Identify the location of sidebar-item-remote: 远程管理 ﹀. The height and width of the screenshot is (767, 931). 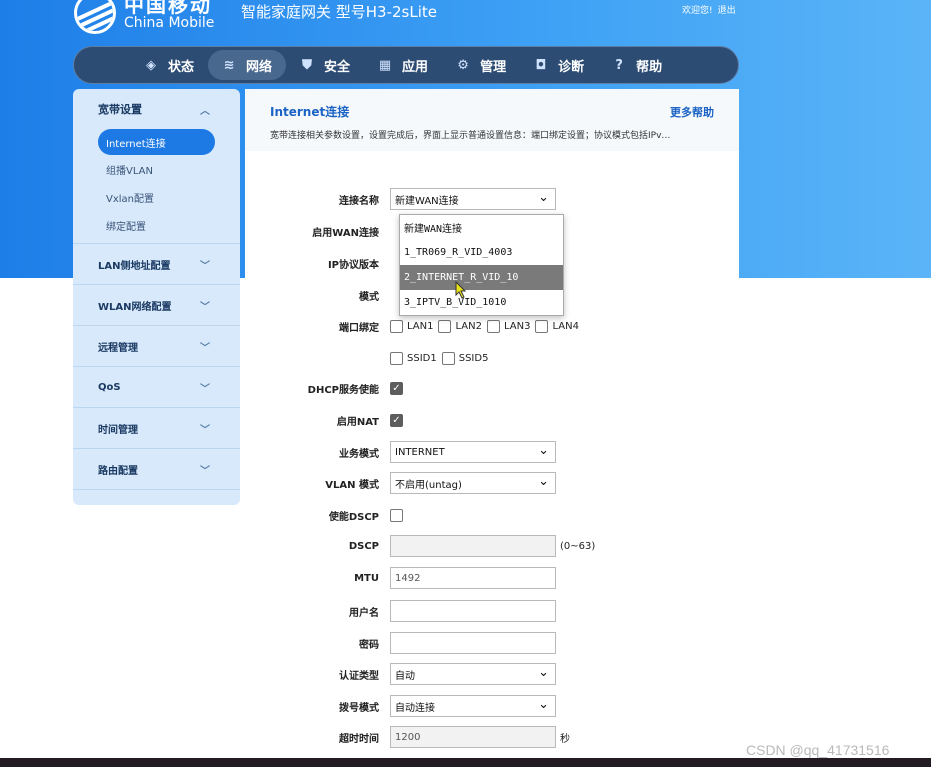
(156, 346).